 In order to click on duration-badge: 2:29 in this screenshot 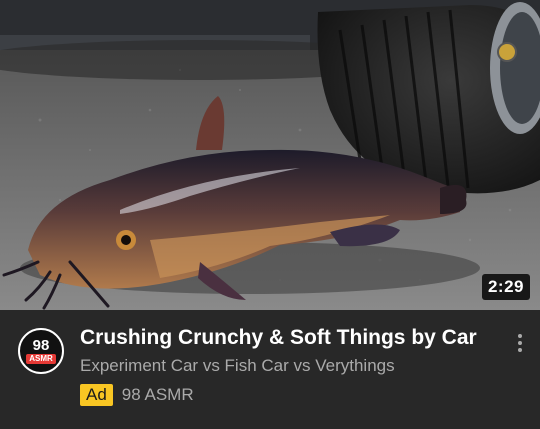, I will do `click(505, 287)`.